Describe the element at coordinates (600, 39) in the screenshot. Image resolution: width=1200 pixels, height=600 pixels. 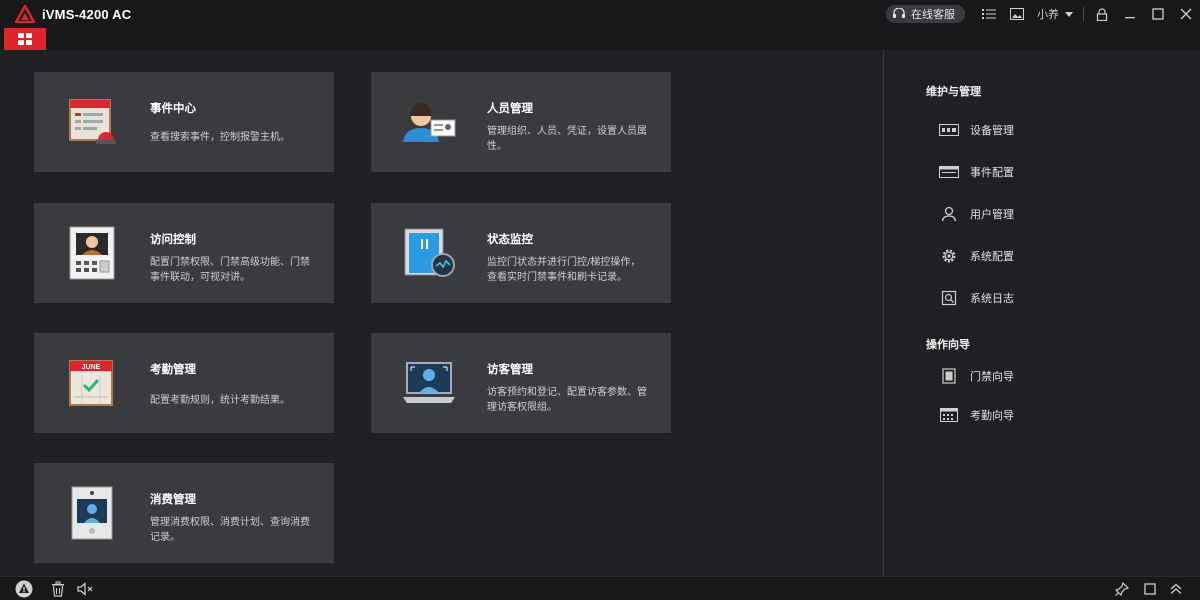
I see `tab-strip` at that location.